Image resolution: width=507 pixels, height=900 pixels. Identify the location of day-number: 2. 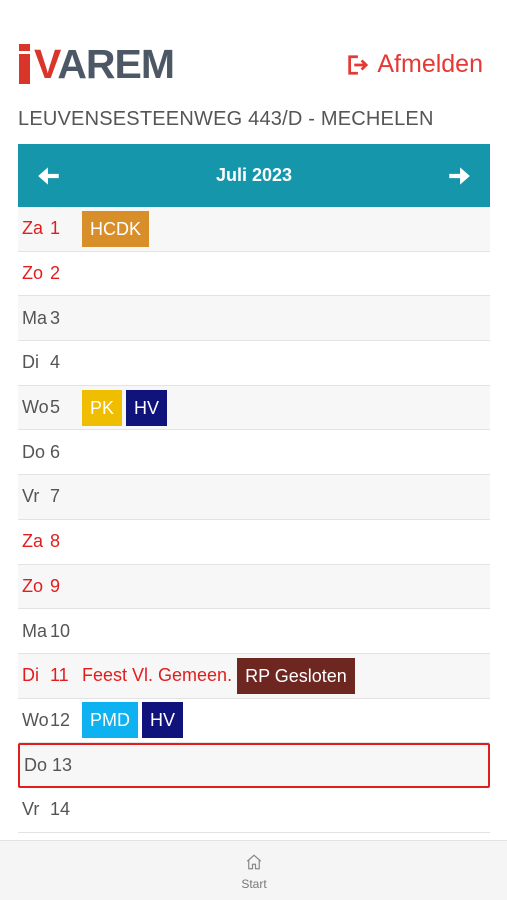
(55, 273).